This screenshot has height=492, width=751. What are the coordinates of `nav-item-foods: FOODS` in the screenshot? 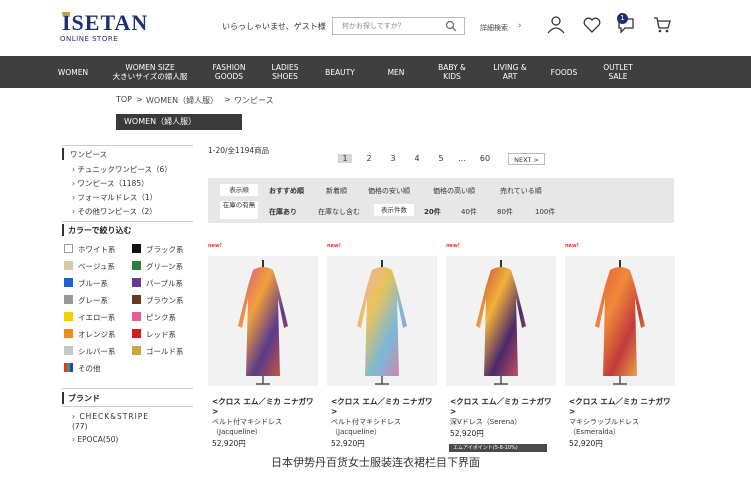 It's located at (564, 72).